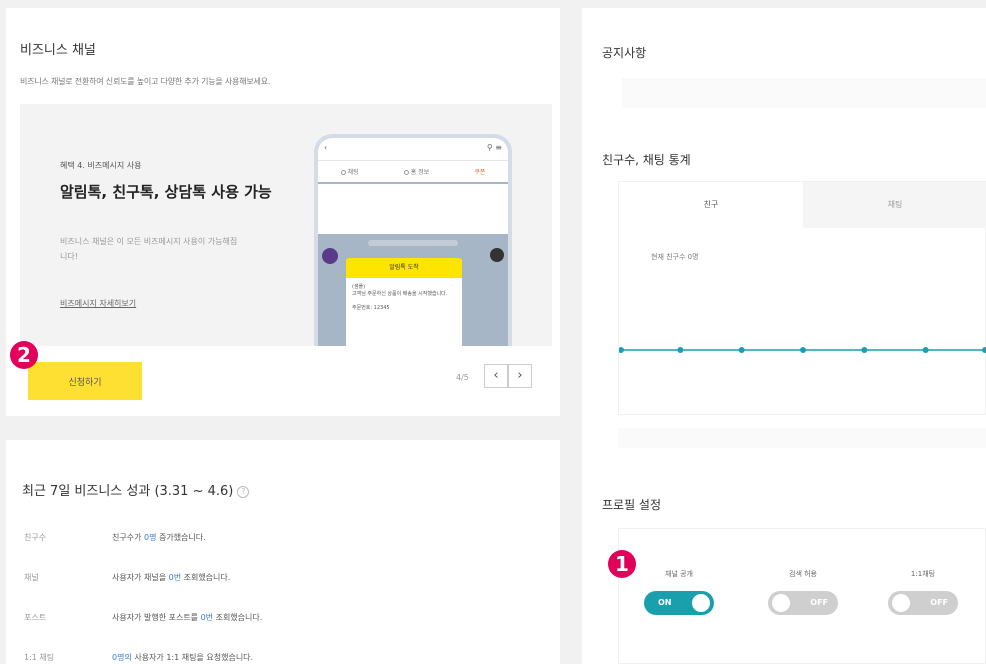 Image resolution: width=986 pixels, height=664 pixels. I want to click on back-arrow-icon: ‹, so click(326, 147).